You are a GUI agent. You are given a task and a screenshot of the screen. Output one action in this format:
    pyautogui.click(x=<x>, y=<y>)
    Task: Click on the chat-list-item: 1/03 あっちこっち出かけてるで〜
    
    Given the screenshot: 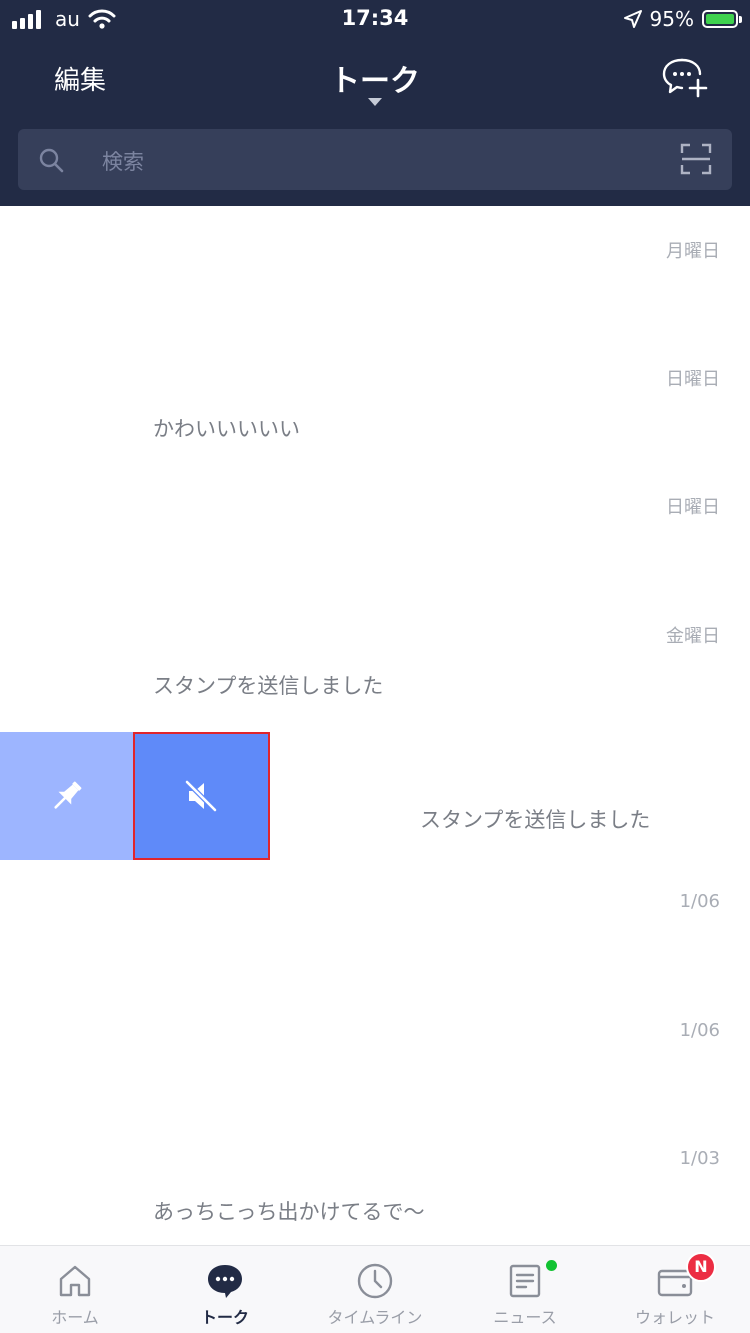 What is the action you would take?
    pyautogui.click(x=375, y=1181)
    